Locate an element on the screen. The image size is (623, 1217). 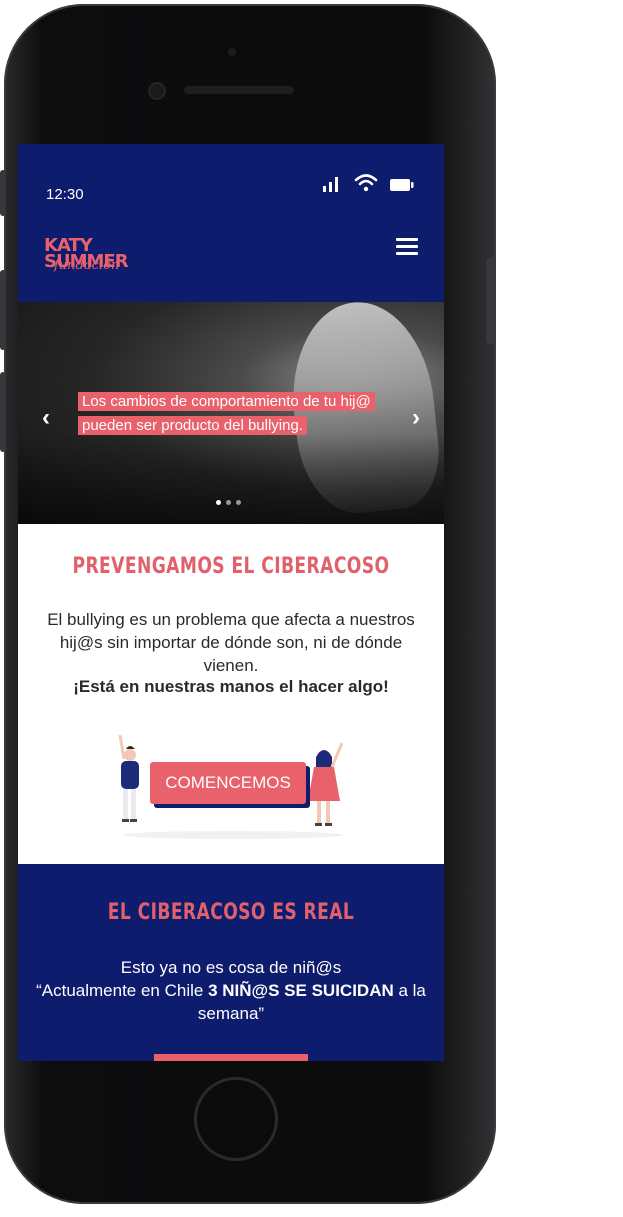
earpiece-speaker is located at coordinates (239, 90).